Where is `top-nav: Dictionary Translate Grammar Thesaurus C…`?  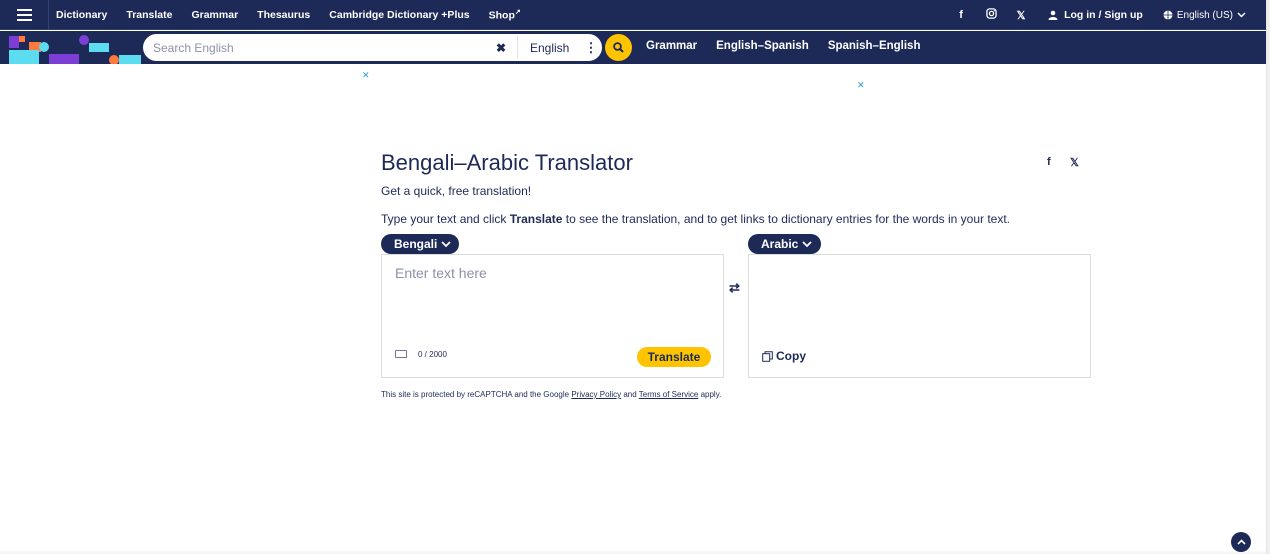 top-nav: Dictionary Translate Grammar Thesaurus C… is located at coordinates (285, 15).